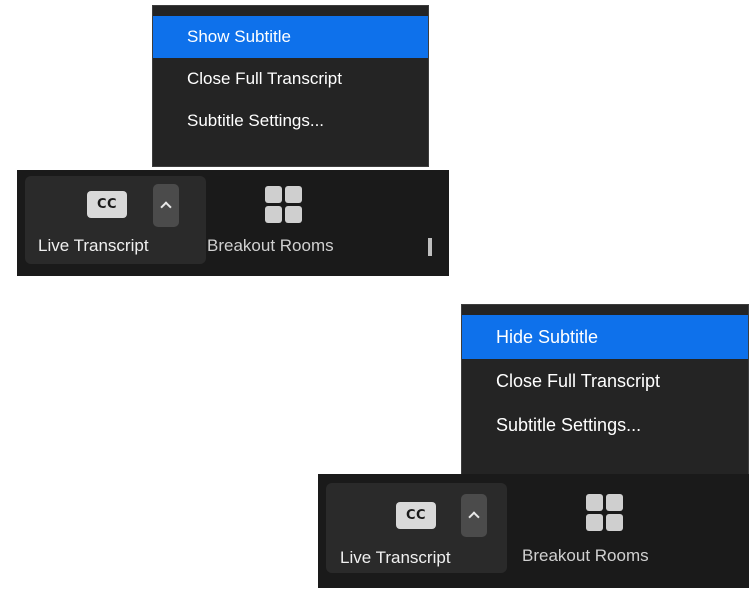  What do you see at coordinates (605, 337) in the screenshot?
I see `hide-subtitle-menu-item: Hide Subtitle` at bounding box center [605, 337].